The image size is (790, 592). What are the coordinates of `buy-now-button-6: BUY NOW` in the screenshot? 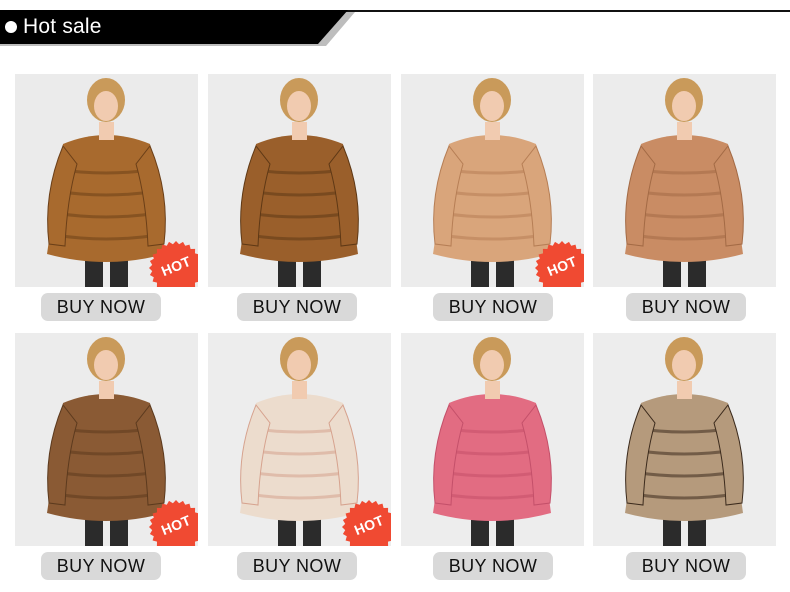 It's located at (297, 566).